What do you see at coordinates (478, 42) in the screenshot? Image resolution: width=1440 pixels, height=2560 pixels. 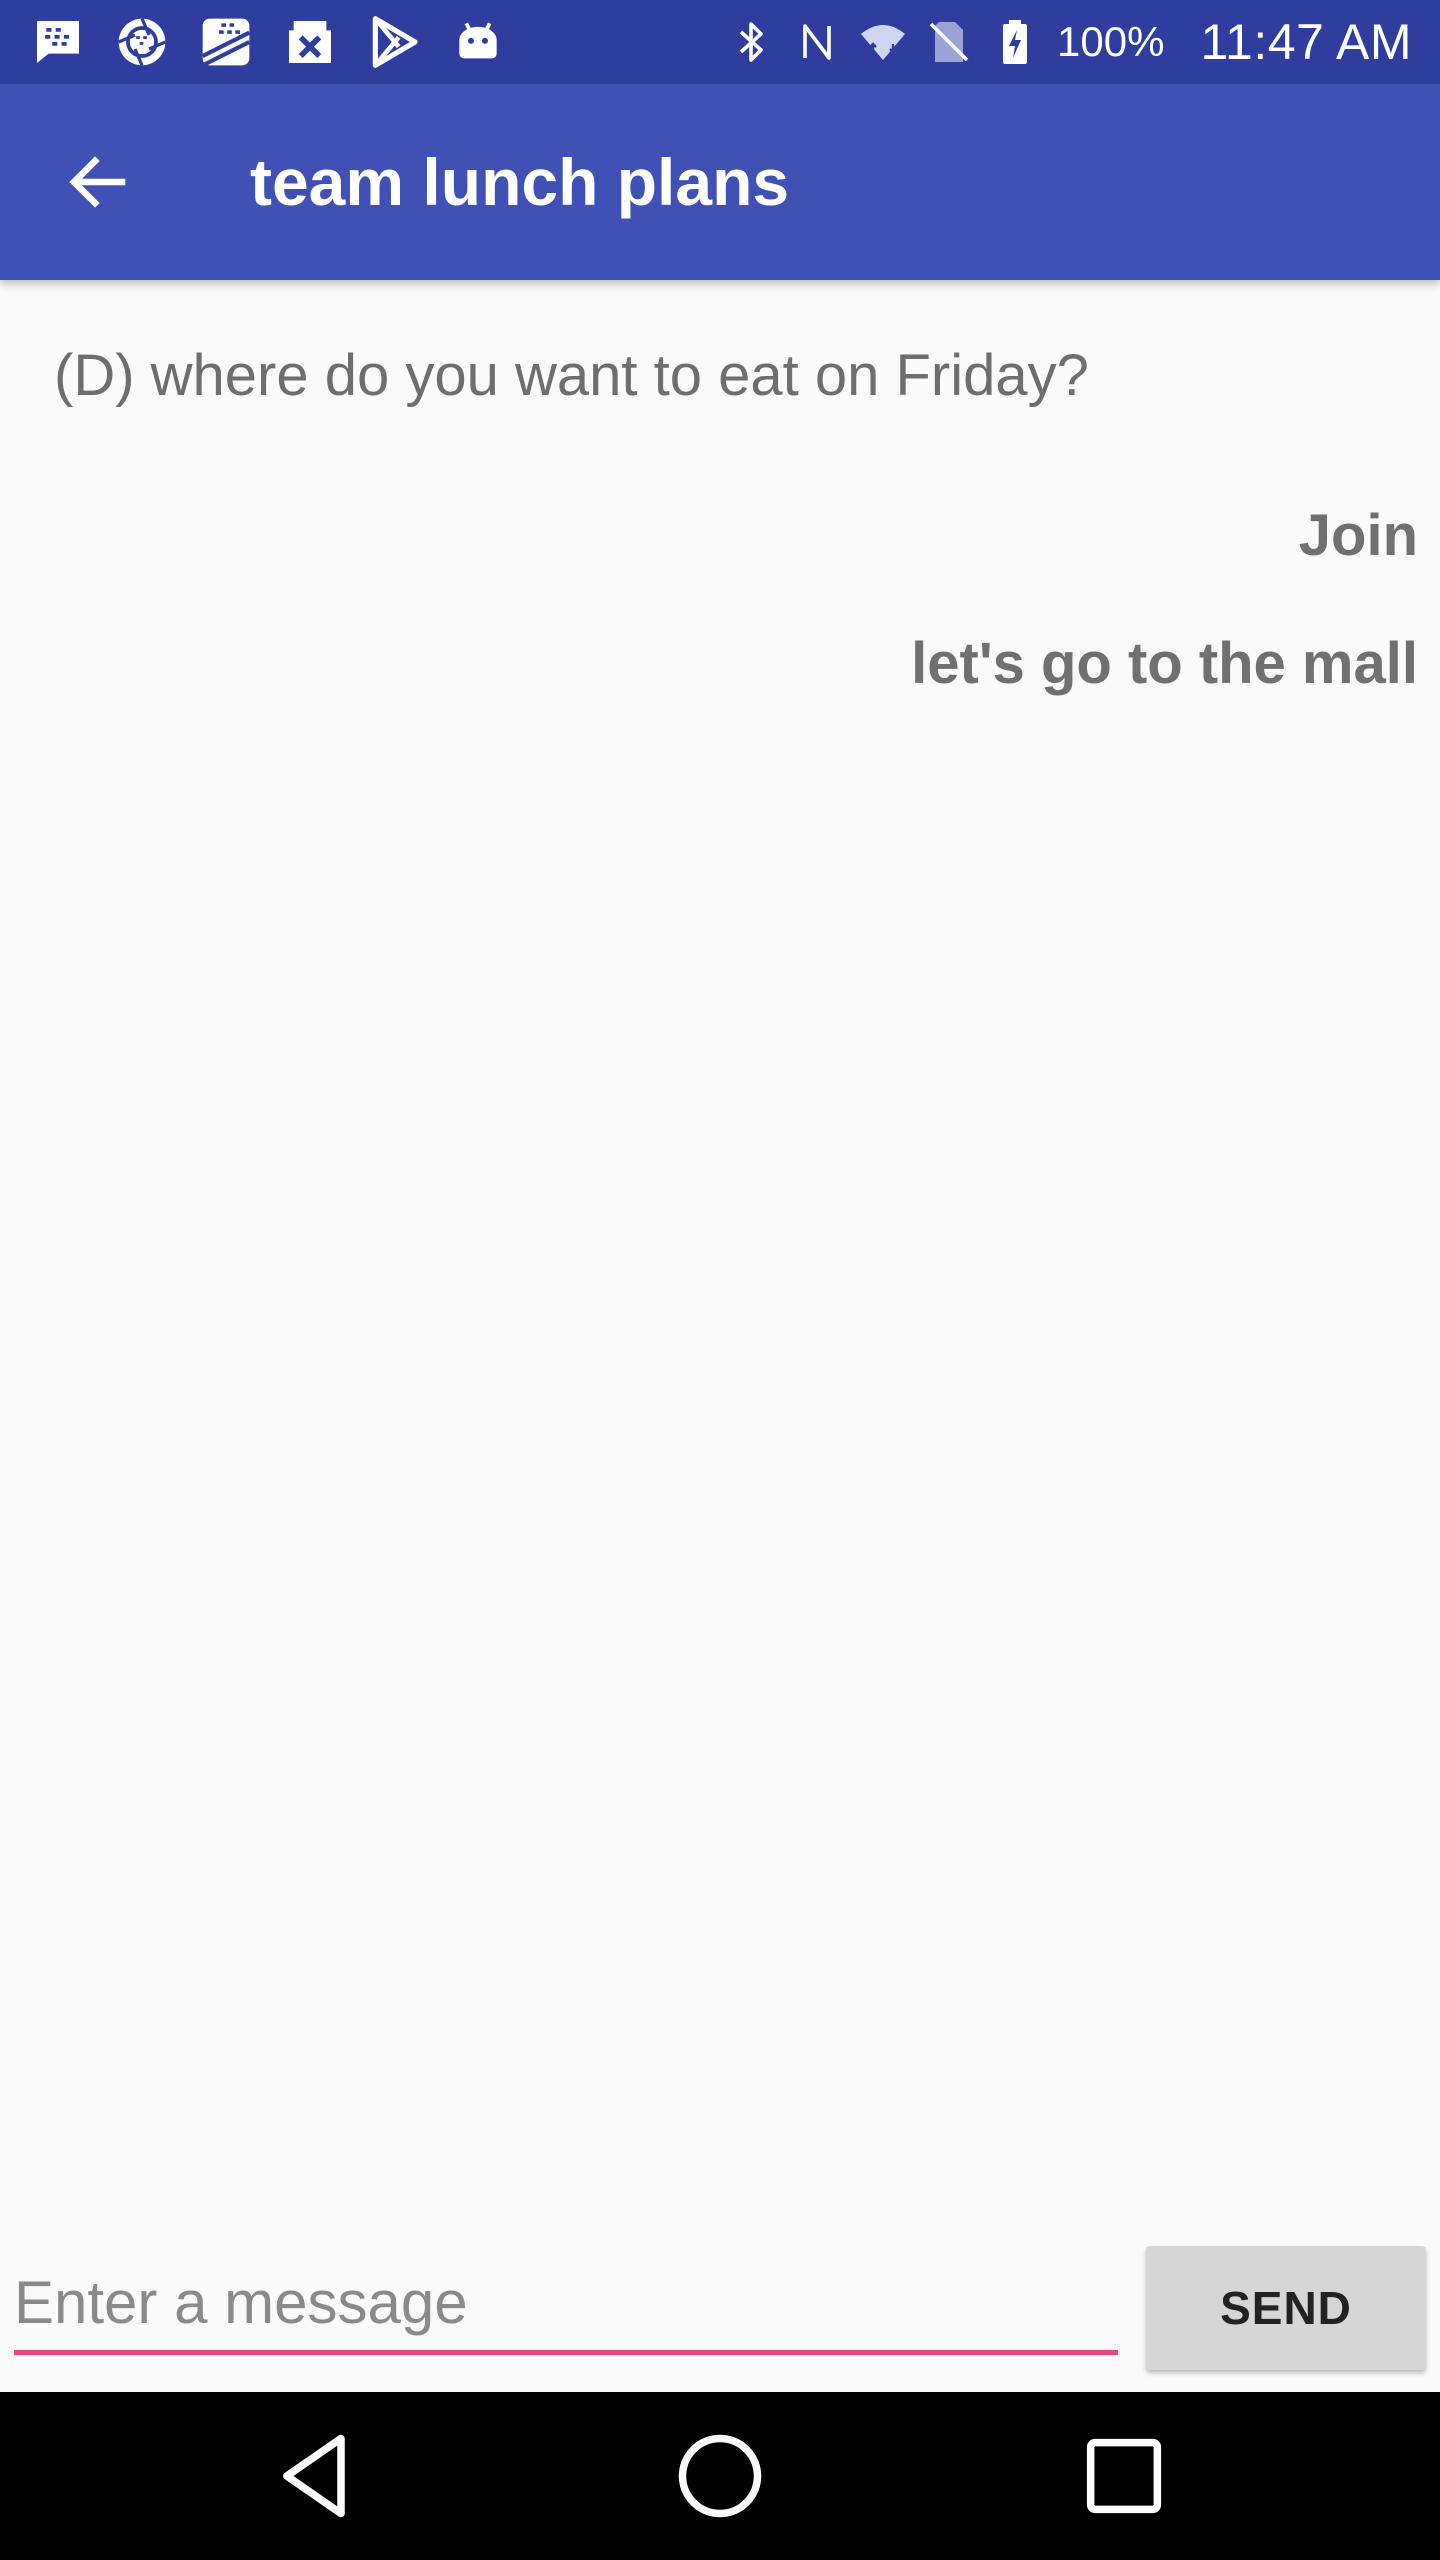 I see `android-robot-icon` at bounding box center [478, 42].